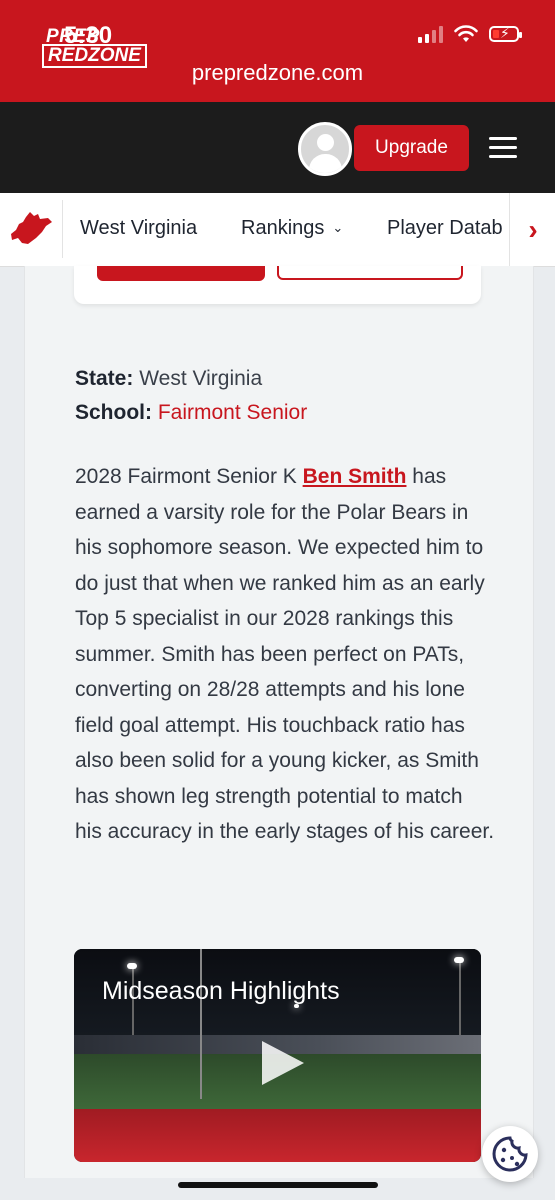 Image resolution: width=555 pixels, height=1200 pixels. Describe the element at coordinates (232, 412) in the screenshot. I see `school-link: Fairmont Senior` at that location.